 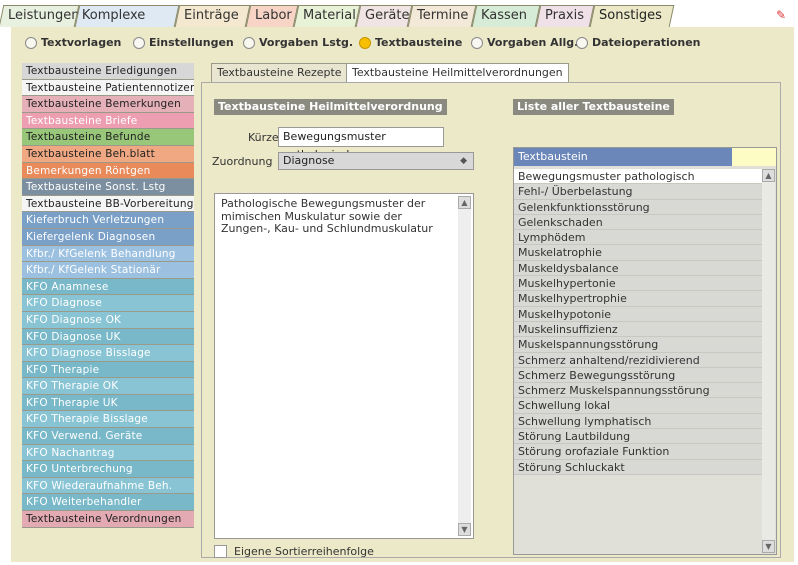 What do you see at coordinates (108, 270) in the screenshot?
I see `category-item: Kfbr./ KfGelenk Stationär` at bounding box center [108, 270].